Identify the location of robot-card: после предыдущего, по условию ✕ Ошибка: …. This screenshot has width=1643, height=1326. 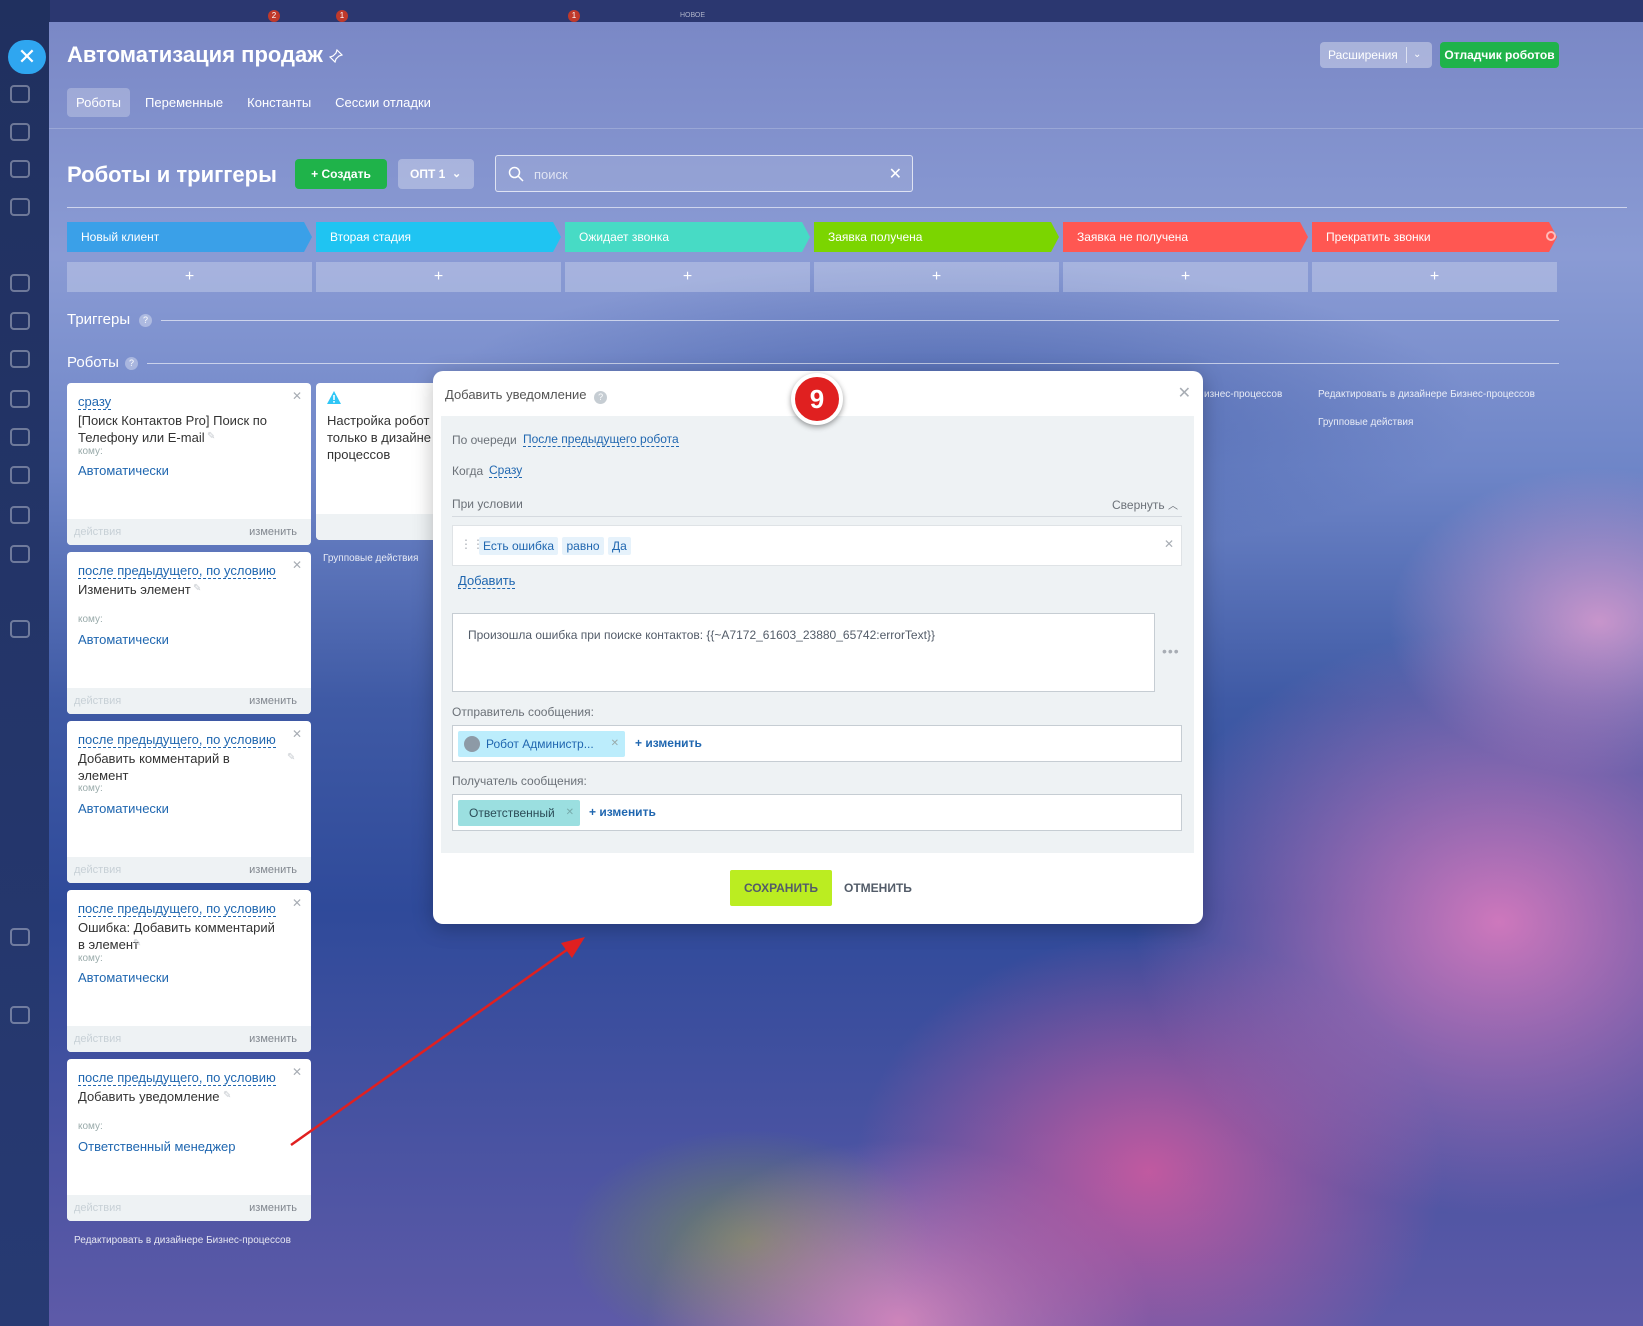
(189, 971).